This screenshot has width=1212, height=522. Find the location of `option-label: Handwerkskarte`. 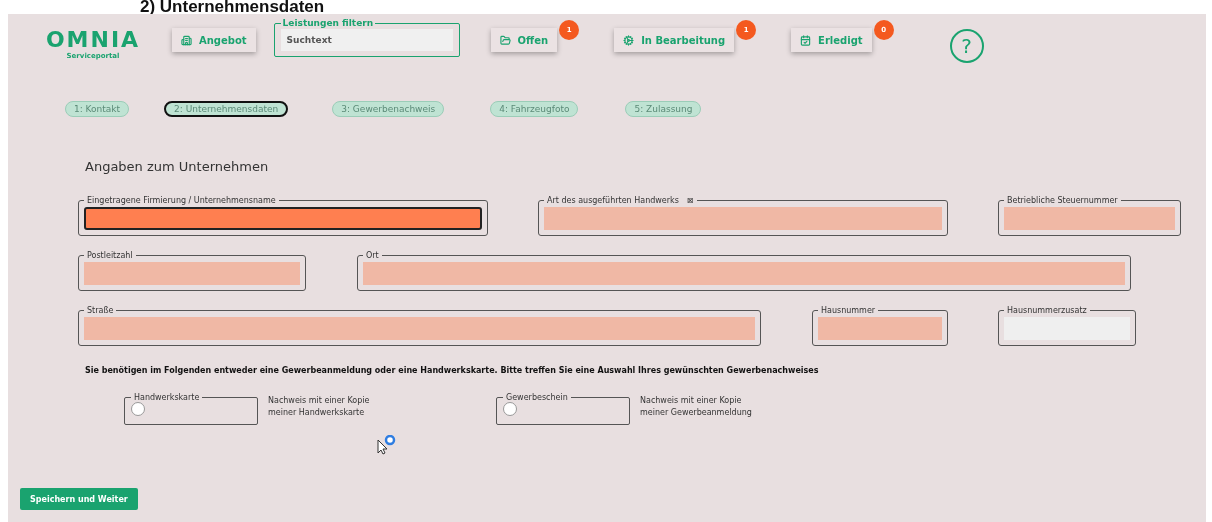

option-label: Handwerkskarte is located at coordinates (167, 397).